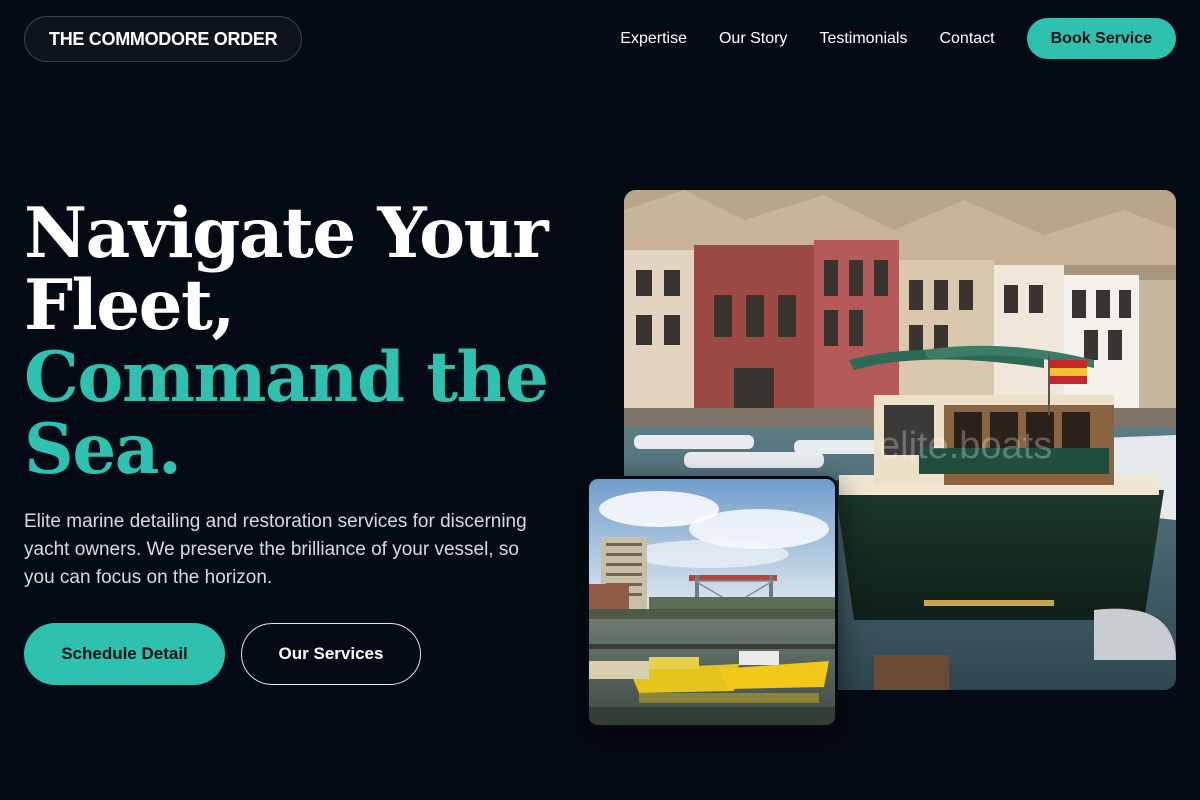 The width and height of the screenshot is (1200, 800). What do you see at coordinates (124, 654) in the screenshot?
I see `schedule-detail-button: Schedule Detail` at bounding box center [124, 654].